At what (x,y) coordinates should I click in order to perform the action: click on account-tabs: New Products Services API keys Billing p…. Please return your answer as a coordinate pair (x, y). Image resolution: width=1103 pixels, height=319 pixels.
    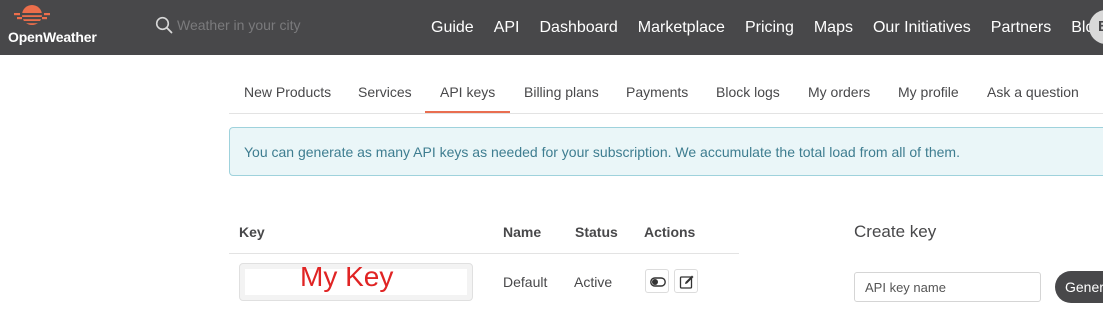
    Looking at the image, I should click on (666, 93).